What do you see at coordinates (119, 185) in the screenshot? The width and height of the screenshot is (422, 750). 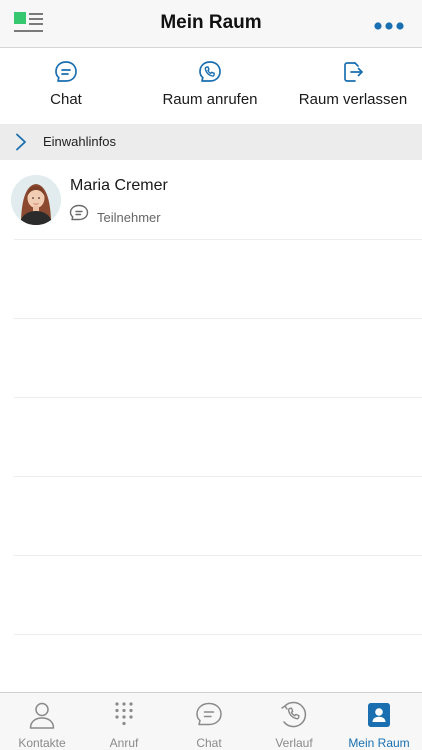 I see `participant-name: Maria Cremer` at bounding box center [119, 185].